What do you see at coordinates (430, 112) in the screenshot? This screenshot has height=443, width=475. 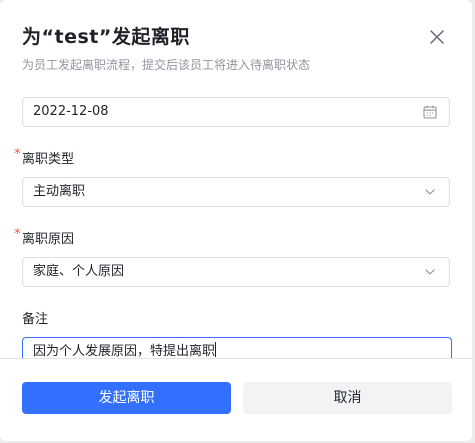 I see `calendar-icon` at bounding box center [430, 112].